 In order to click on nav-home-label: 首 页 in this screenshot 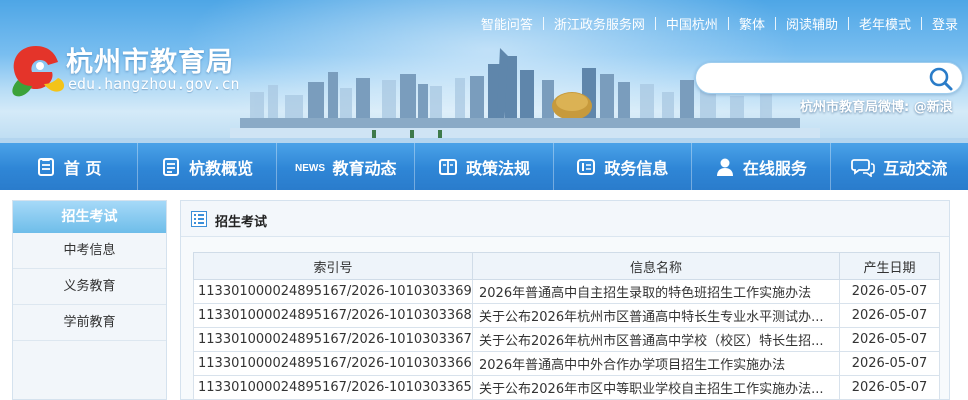, I will do `click(82, 168)`.